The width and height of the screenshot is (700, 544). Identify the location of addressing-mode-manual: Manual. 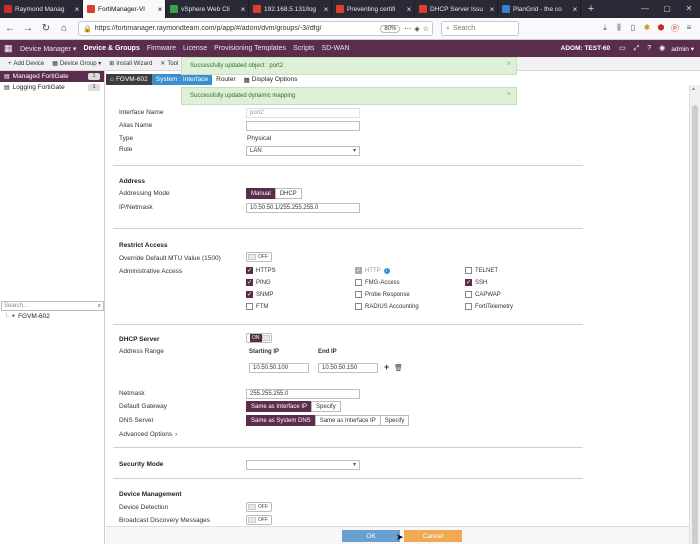
(261, 193).